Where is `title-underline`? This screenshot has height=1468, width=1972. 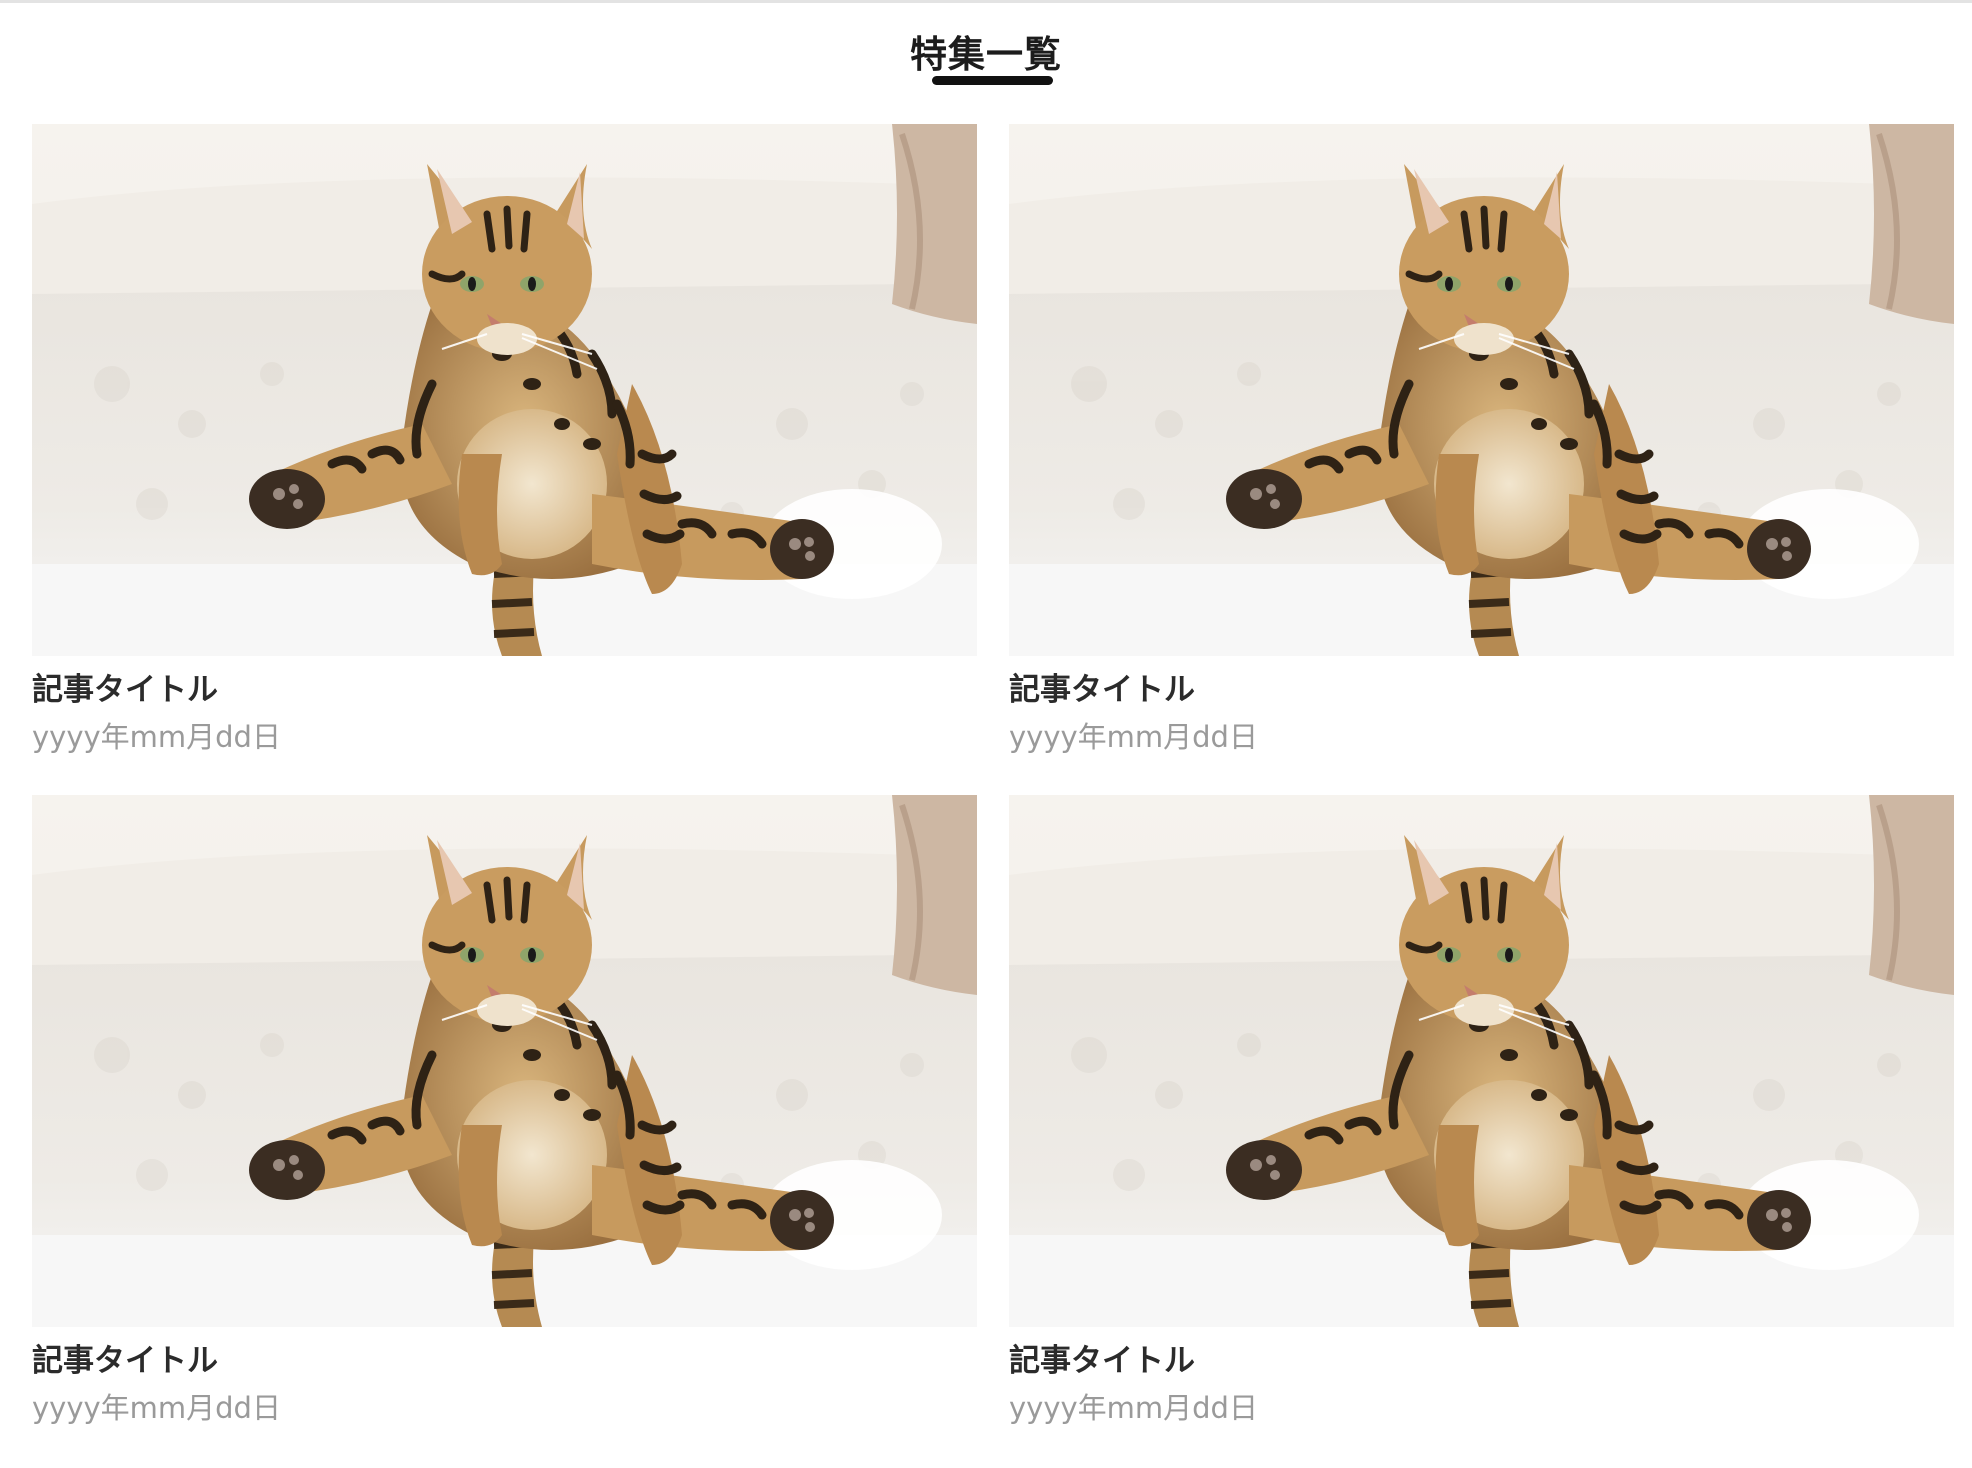
title-underline is located at coordinates (992, 80).